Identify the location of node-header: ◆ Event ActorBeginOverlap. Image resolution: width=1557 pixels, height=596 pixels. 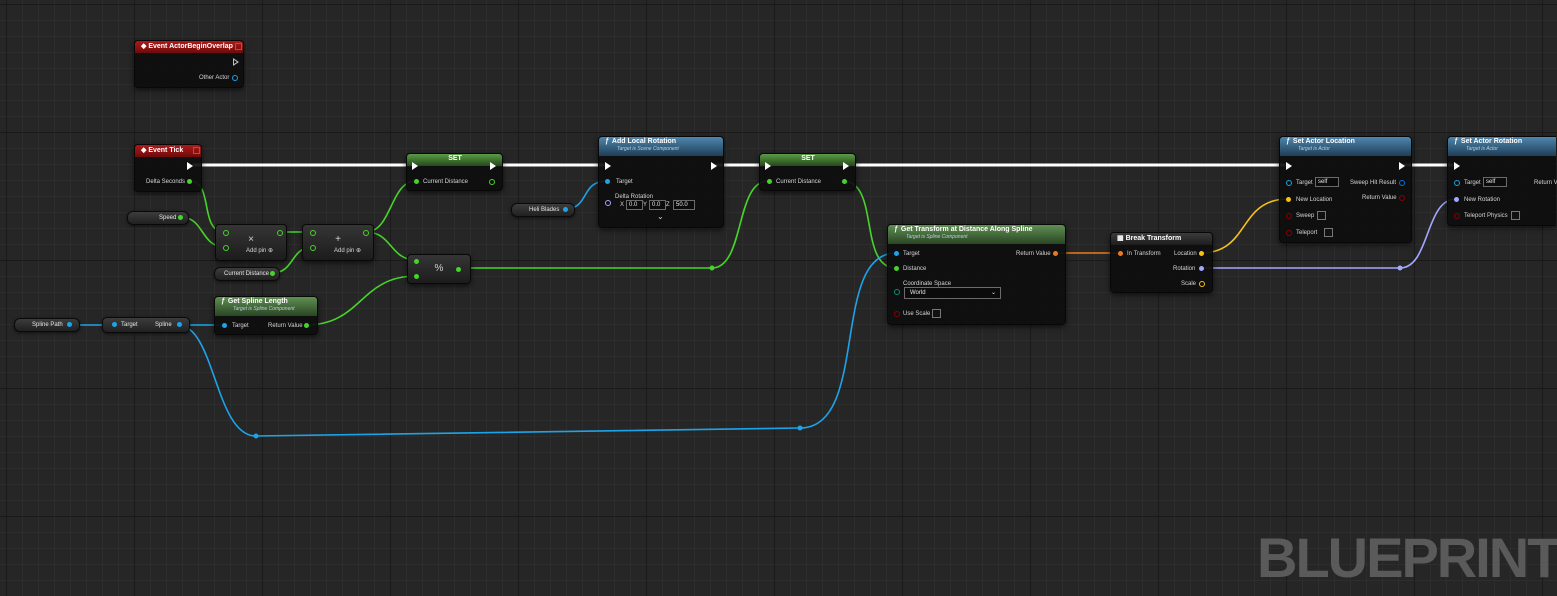
(189, 47).